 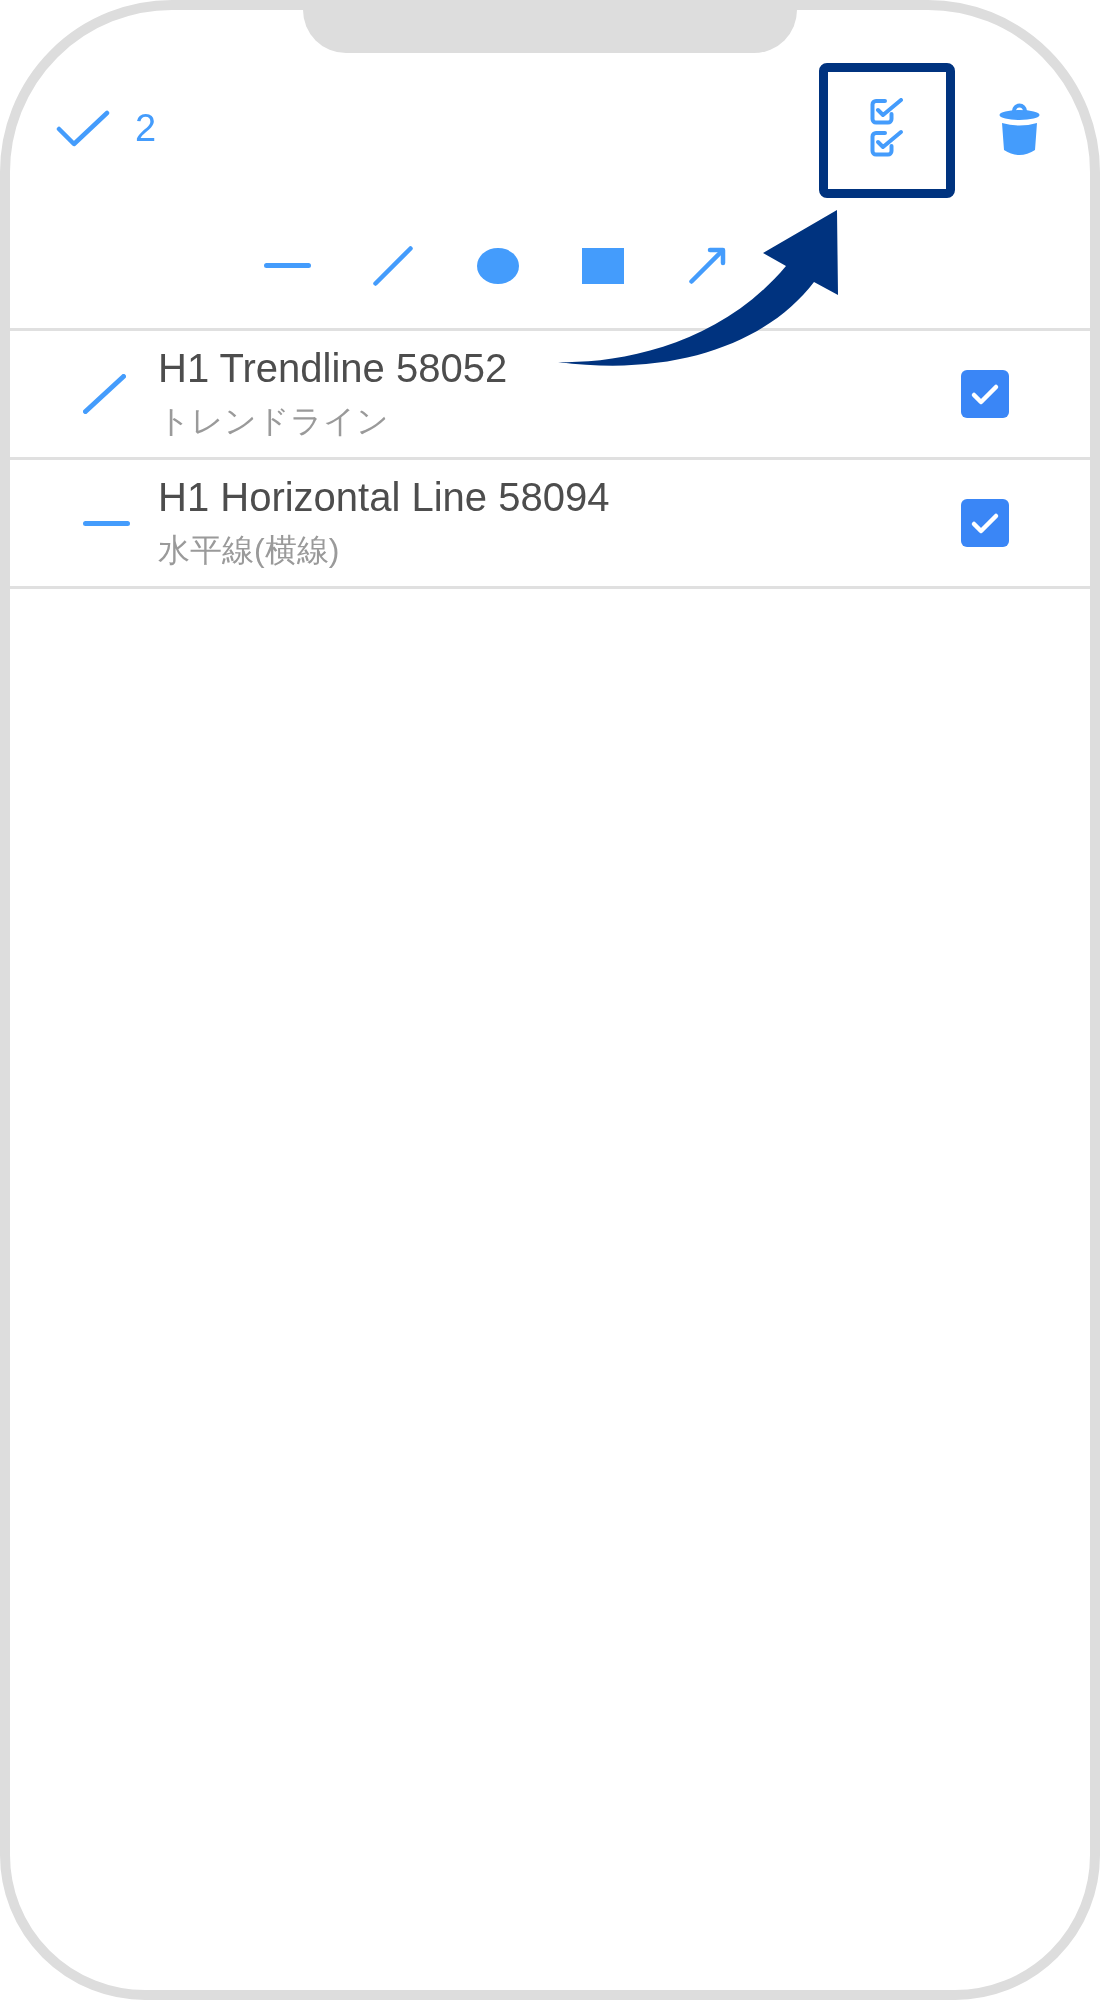 What do you see at coordinates (384, 497) in the screenshot?
I see `object-name: H1 Horizontal Line 58094` at bounding box center [384, 497].